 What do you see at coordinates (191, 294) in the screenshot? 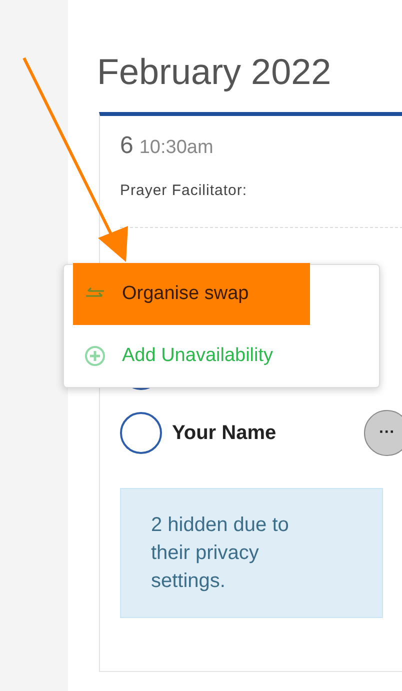
I see `menu-item: Organise swap` at bounding box center [191, 294].